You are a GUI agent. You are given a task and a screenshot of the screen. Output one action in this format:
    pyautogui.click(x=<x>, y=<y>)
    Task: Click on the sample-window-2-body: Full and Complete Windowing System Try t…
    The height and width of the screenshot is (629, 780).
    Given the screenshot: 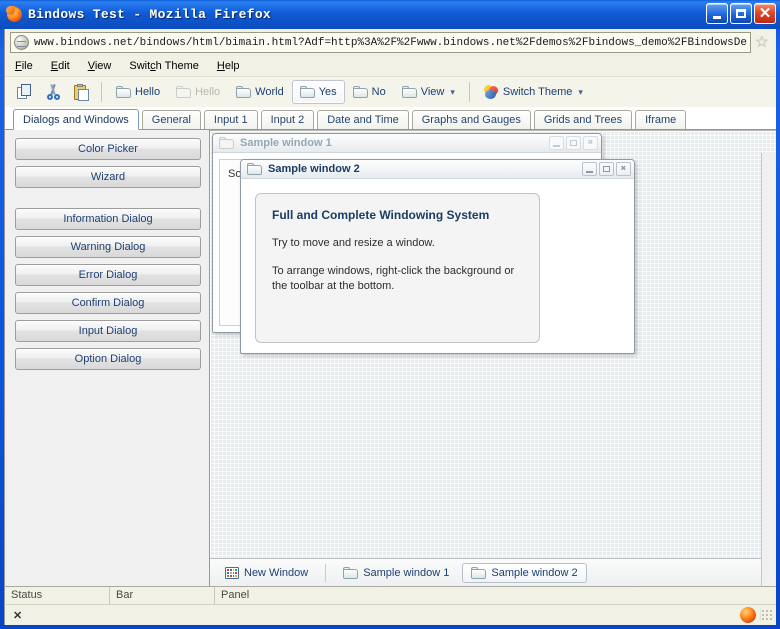 What is the action you would take?
    pyautogui.click(x=437, y=266)
    